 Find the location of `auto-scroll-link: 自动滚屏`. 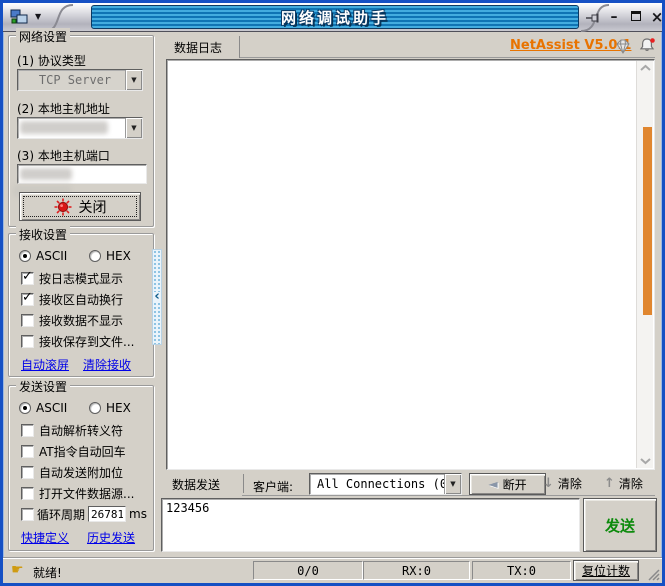

auto-scroll-link: 自动滚屏 is located at coordinates (45, 364).